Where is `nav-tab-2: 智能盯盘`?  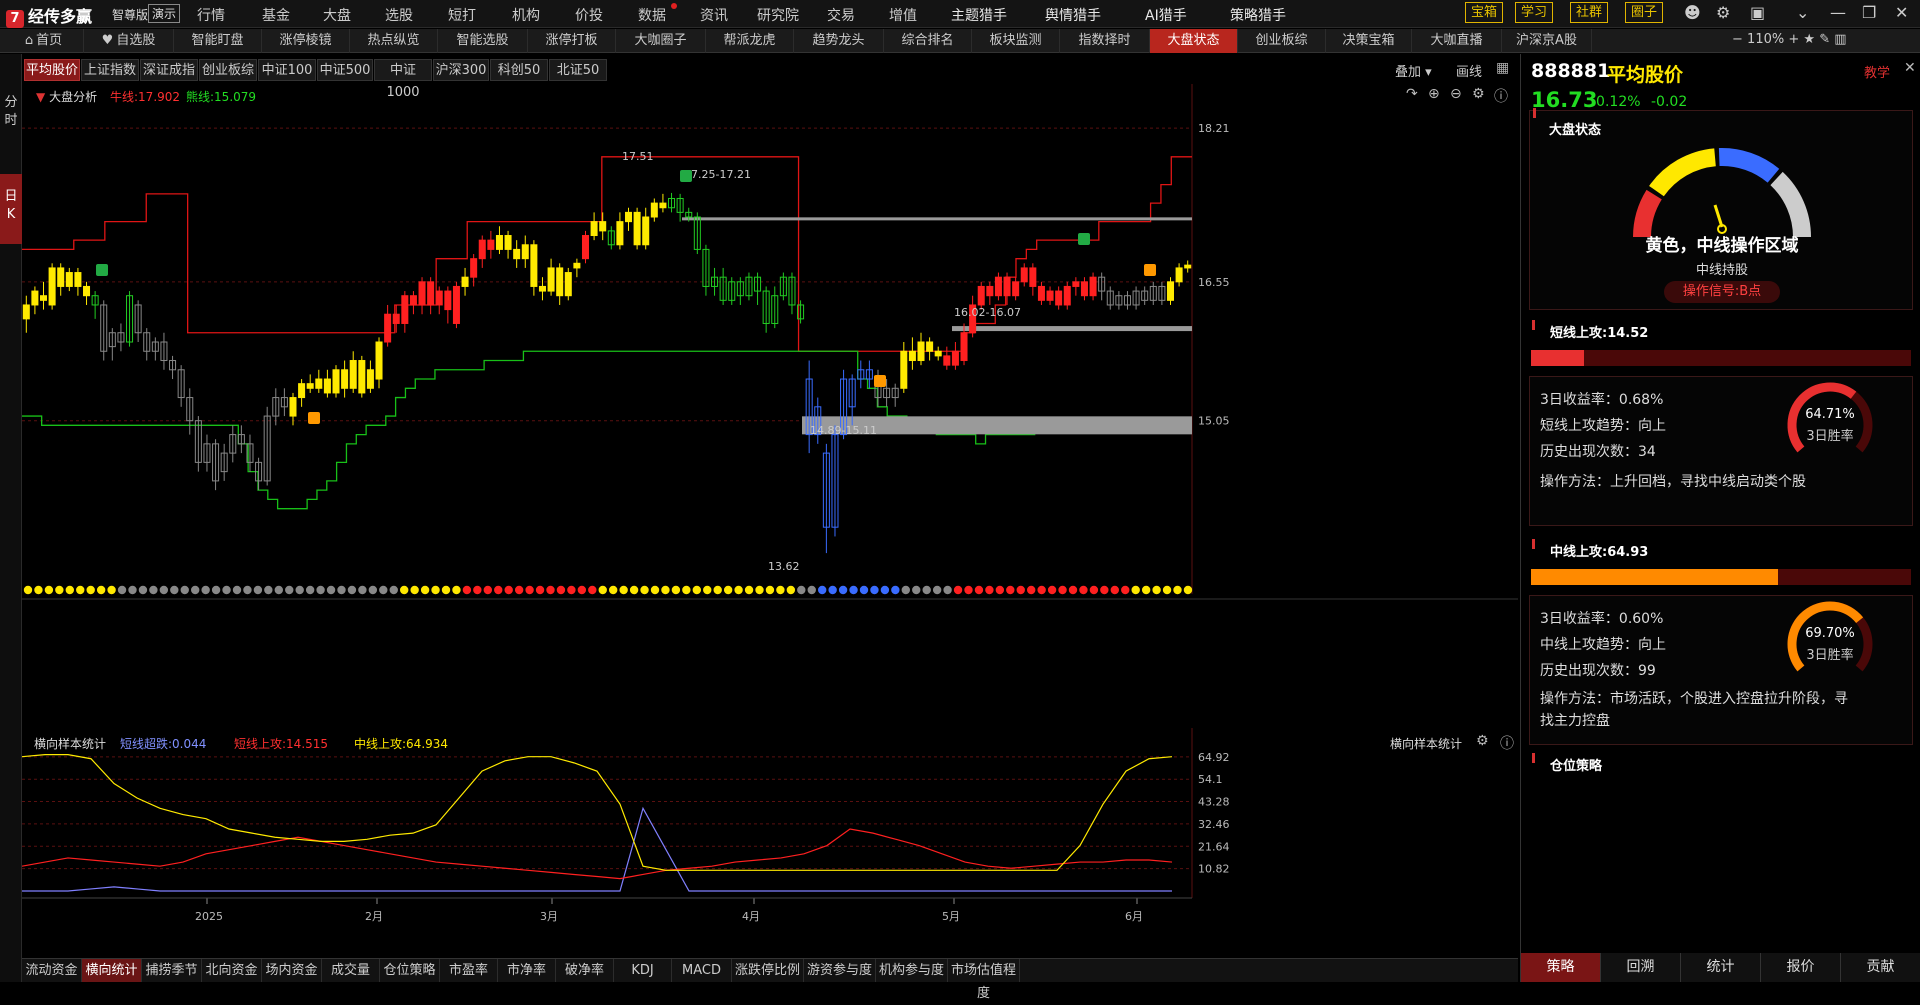 nav-tab-2: 智能盯盘 is located at coordinates (218, 41).